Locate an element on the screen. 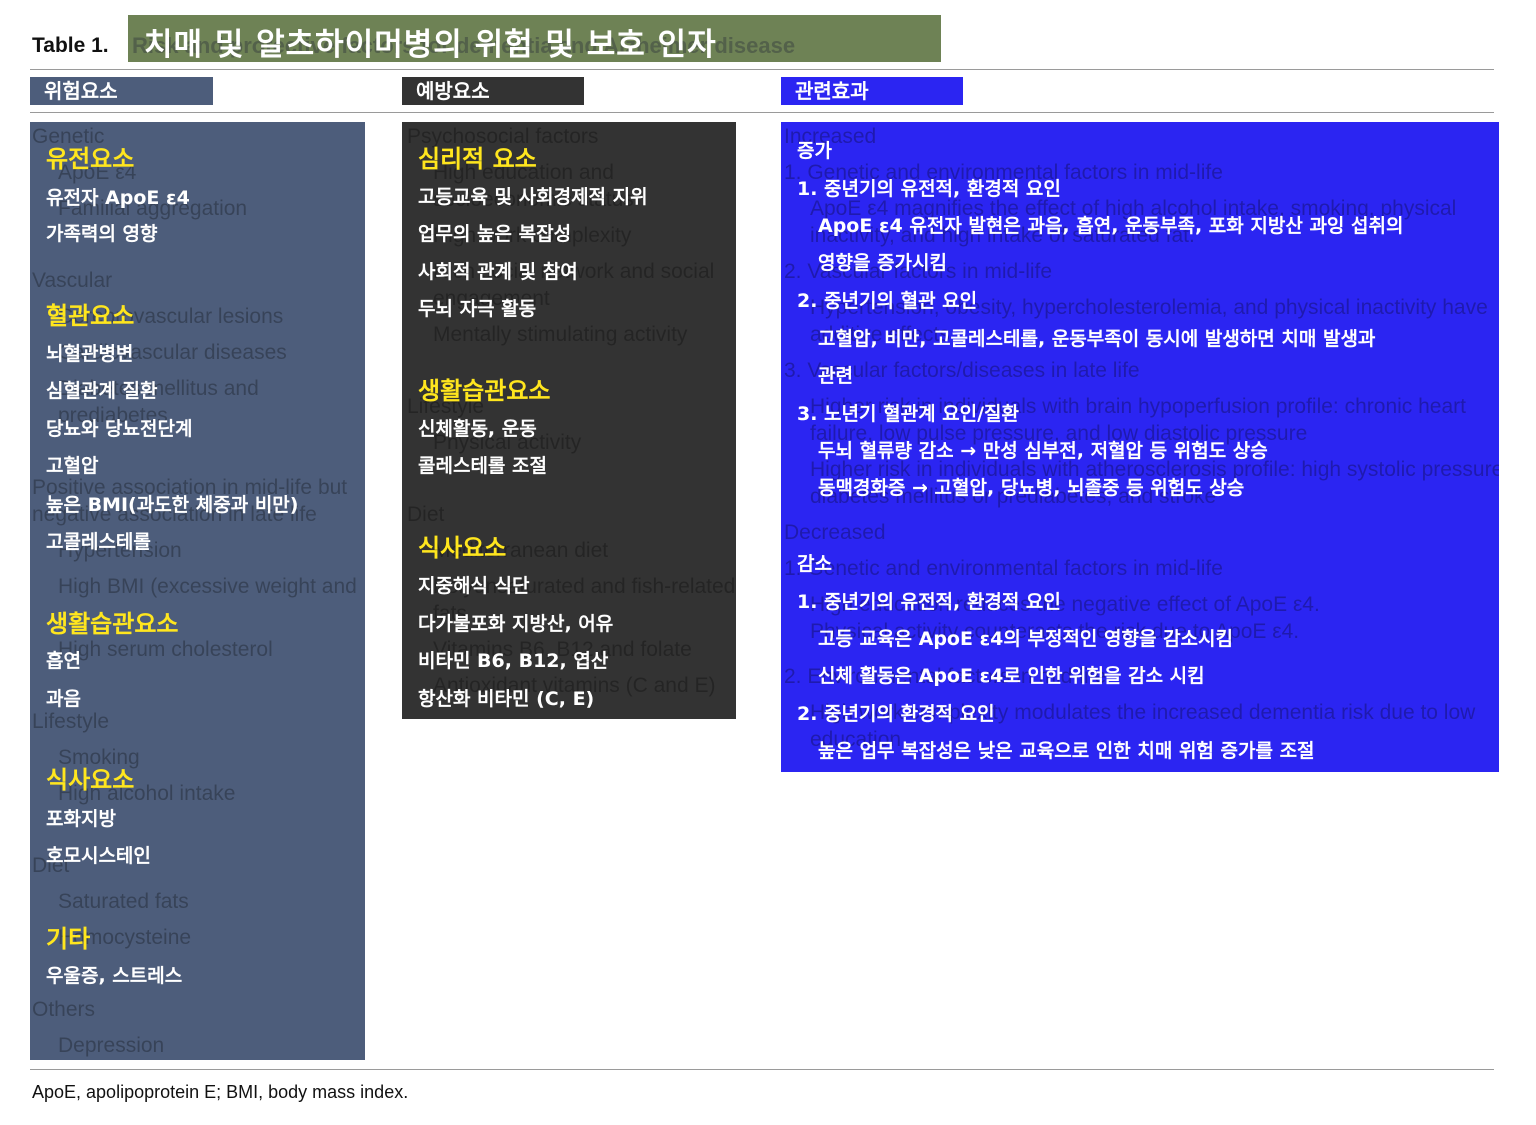 Image resolution: width=1536 pixels, height=1125 pixels. risk-item: 가족력의 영향 is located at coordinates (102, 234).